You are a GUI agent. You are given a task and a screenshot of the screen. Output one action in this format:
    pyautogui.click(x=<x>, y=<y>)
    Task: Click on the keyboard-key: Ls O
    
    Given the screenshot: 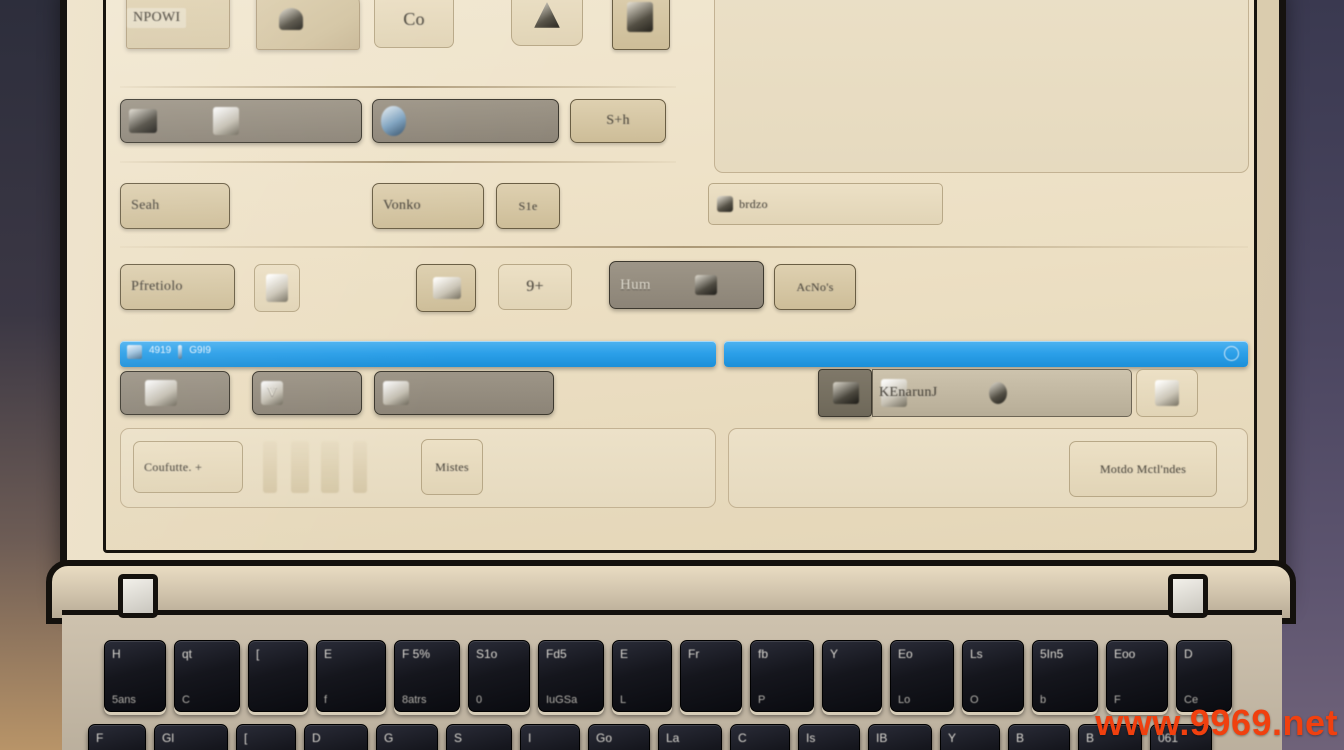 What is the action you would take?
    pyautogui.click(x=993, y=676)
    